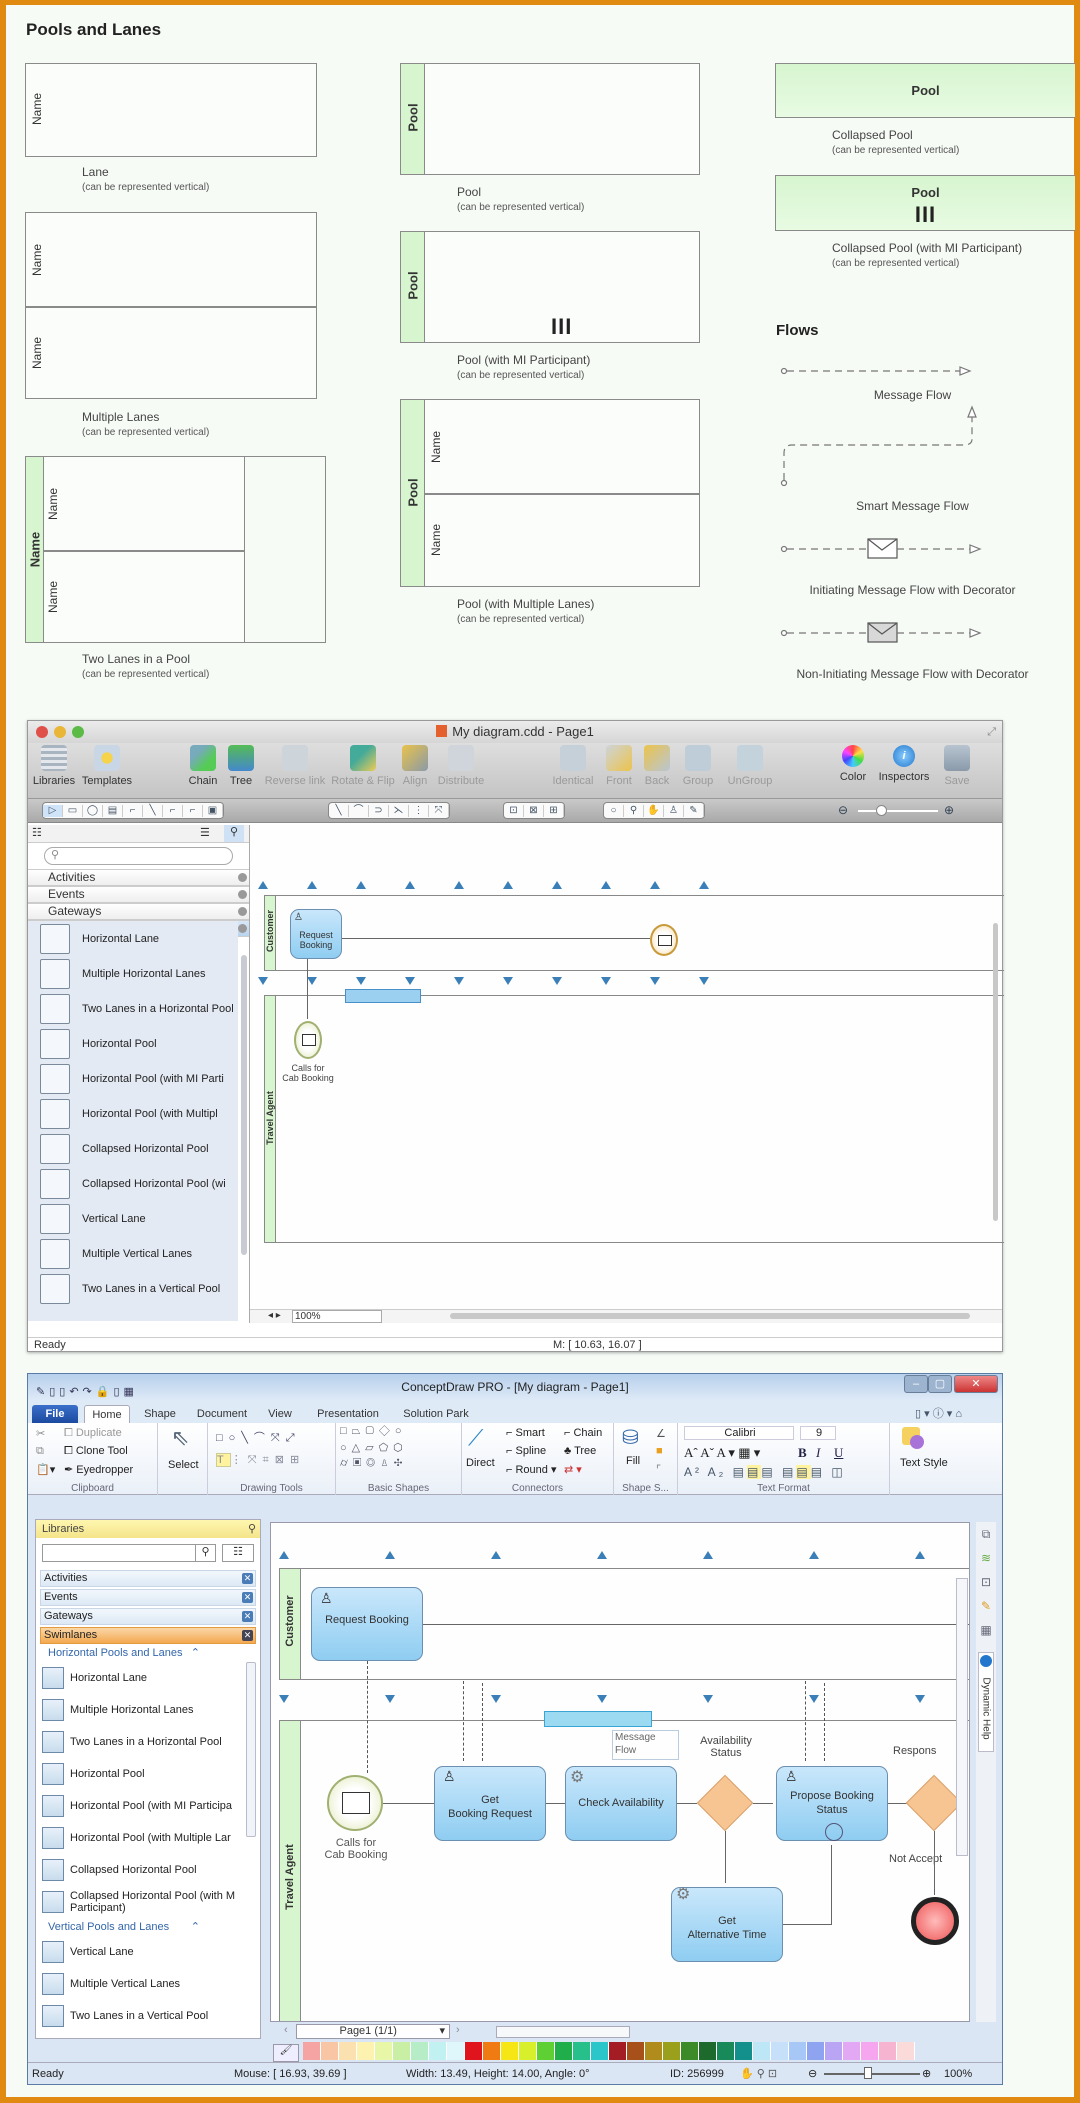 Image resolution: width=1080 pixels, height=2103 pixels. I want to click on basic-shapes-row: ○△▱⬠⬡, so click(374, 1447).